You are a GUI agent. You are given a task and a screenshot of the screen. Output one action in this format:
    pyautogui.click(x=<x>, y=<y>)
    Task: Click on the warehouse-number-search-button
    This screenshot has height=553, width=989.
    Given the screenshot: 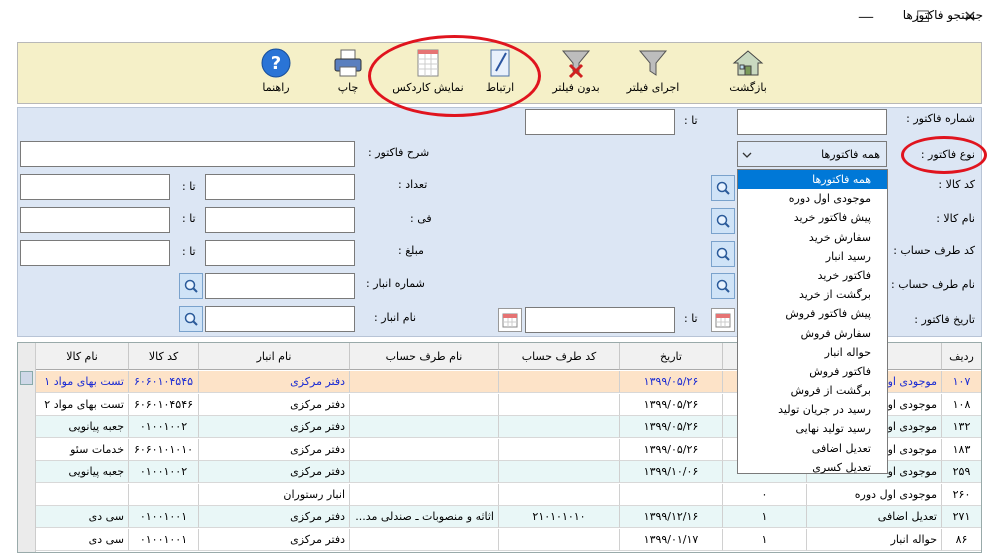 What is the action you would take?
    pyautogui.click(x=191, y=286)
    